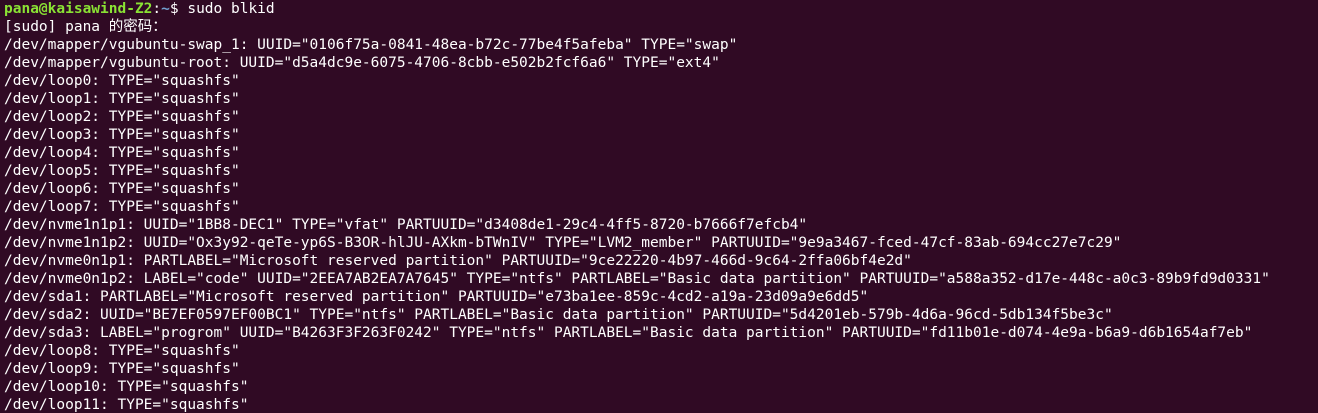 Image resolution: width=1318 pixels, height=413 pixels. I want to click on output-line: /dev/loop0: TYPE="squashfs", so click(122, 81).